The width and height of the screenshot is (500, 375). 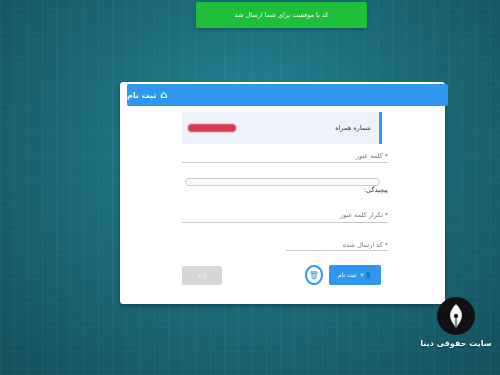 I want to click on redacted-phone-value, so click(x=212, y=128).